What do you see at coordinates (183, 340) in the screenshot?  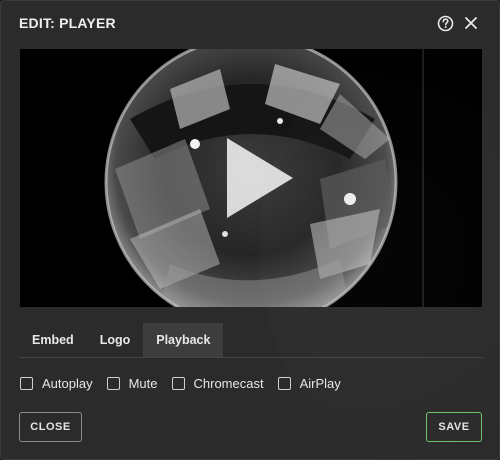 I see `tab-playback: Playback` at bounding box center [183, 340].